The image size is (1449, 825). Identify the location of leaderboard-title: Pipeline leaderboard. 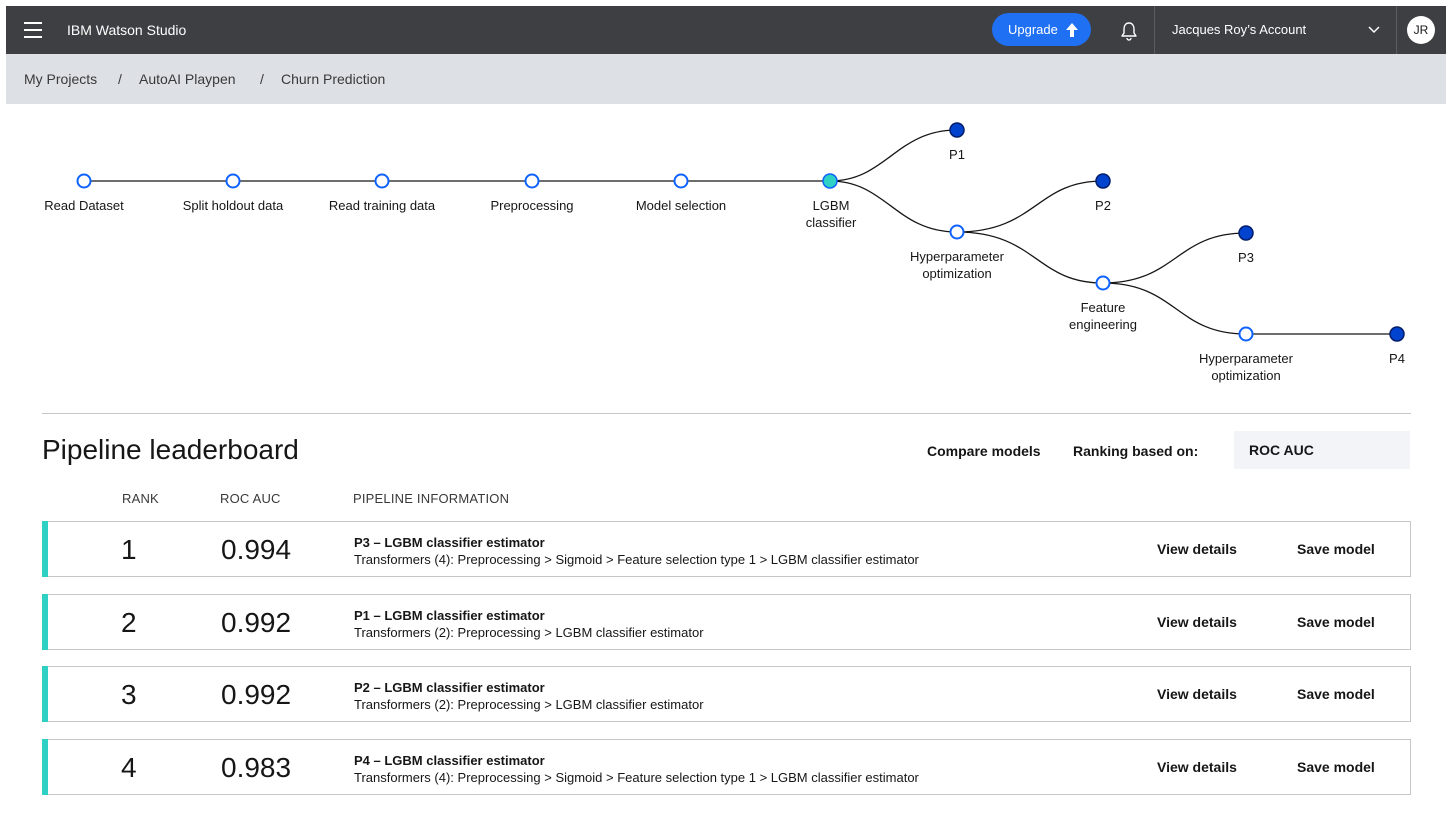
(170, 449).